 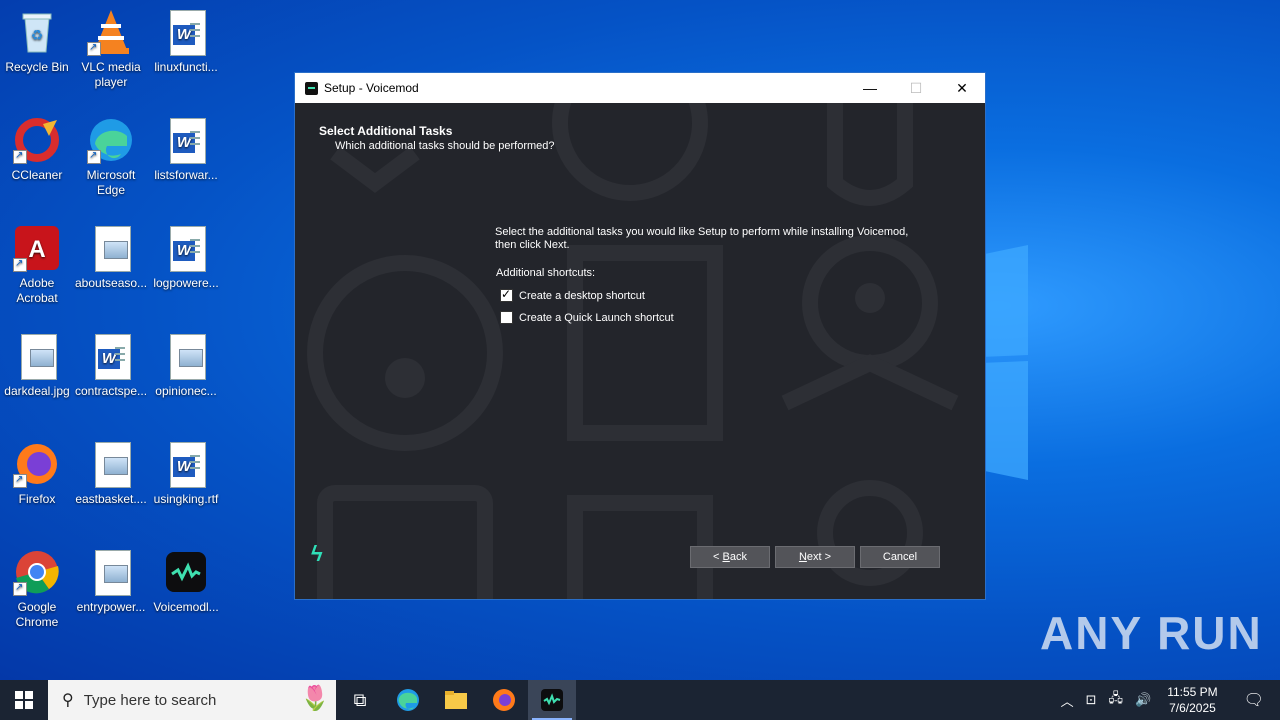 What do you see at coordinates (68, 700) in the screenshot?
I see `search-icon: ⚲` at bounding box center [68, 700].